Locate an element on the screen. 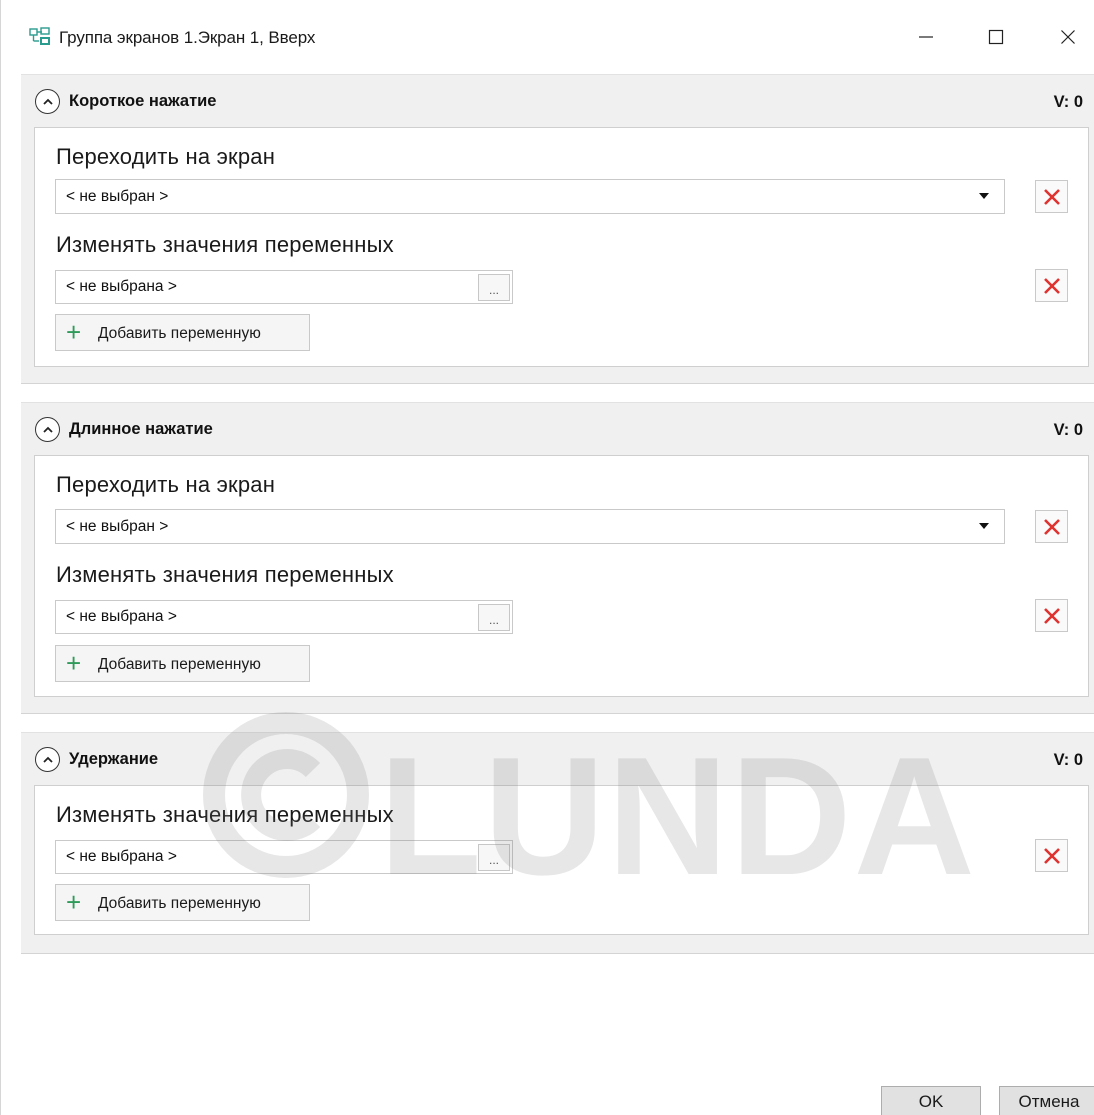 The image size is (1094, 1115). group-header: Удержание V: 0 is located at coordinates (557, 760).